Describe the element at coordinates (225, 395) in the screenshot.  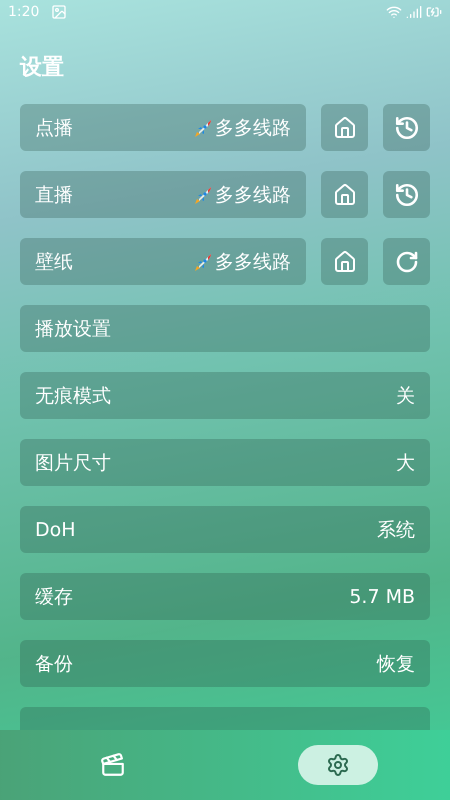
I see `setting-row: 无痕模式 关` at that location.